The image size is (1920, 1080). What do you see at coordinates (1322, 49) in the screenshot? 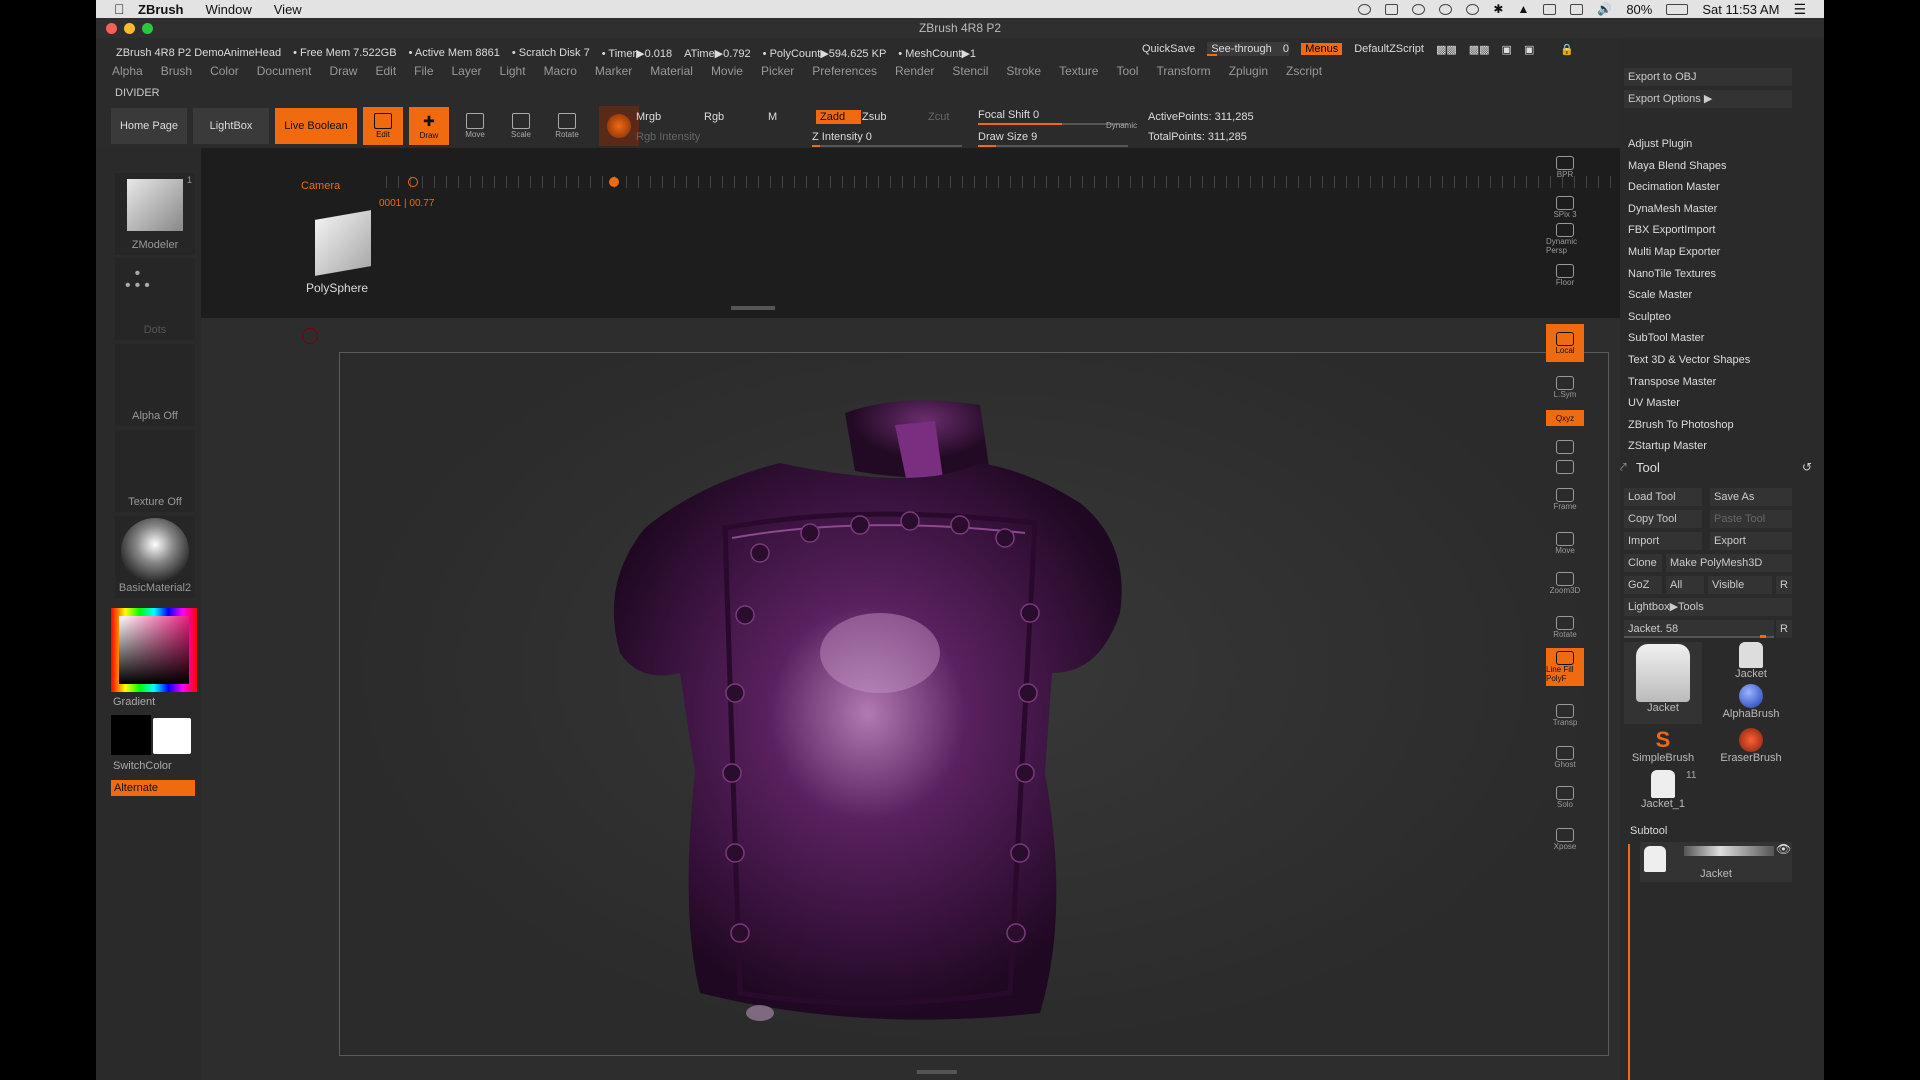
I see `menus-toggle: Menus` at bounding box center [1322, 49].